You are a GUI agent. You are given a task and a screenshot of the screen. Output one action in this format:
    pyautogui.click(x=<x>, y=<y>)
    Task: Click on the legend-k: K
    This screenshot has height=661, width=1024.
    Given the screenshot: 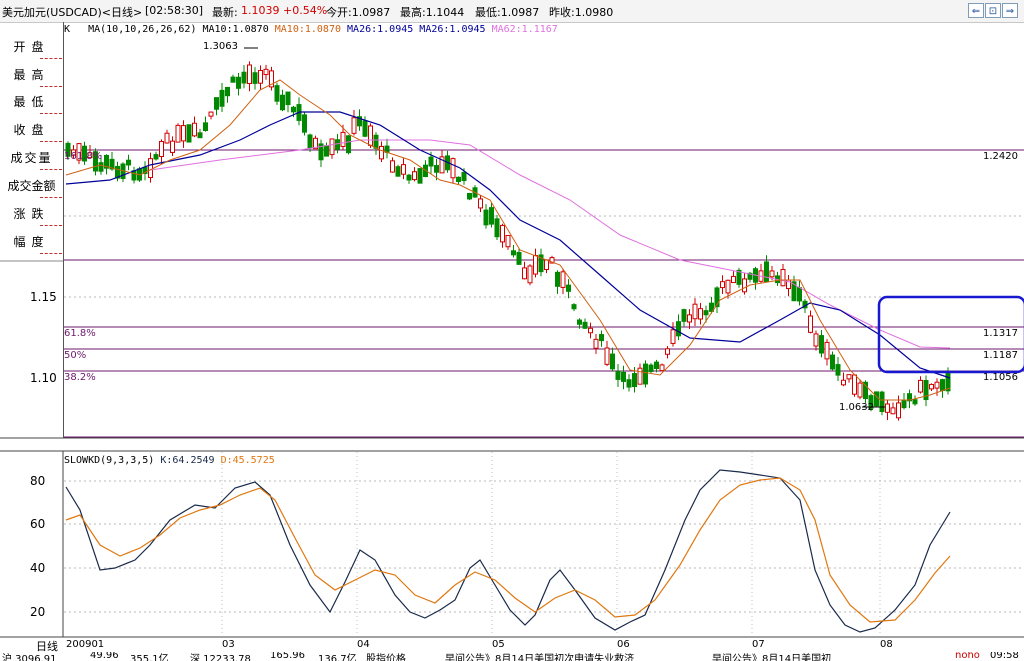 What is the action you would take?
    pyautogui.click(x=67, y=29)
    